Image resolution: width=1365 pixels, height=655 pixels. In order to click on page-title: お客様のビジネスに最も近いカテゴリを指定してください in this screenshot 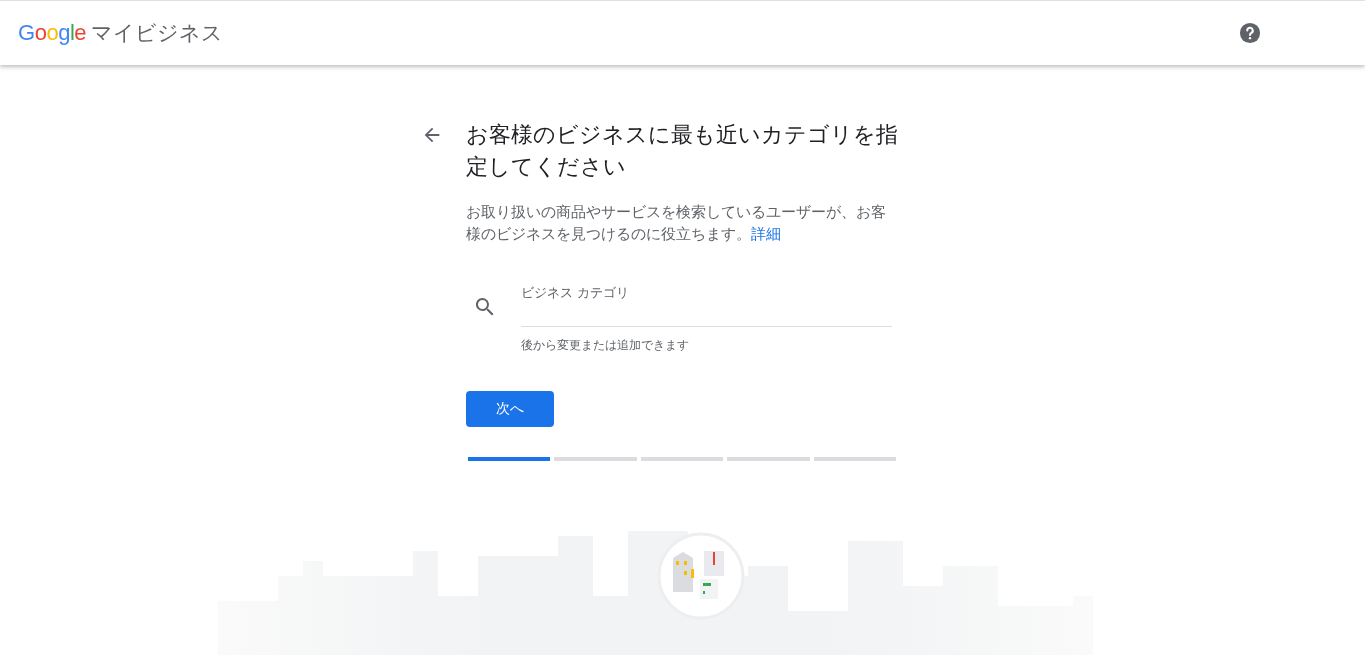, I will do `click(682, 151)`.